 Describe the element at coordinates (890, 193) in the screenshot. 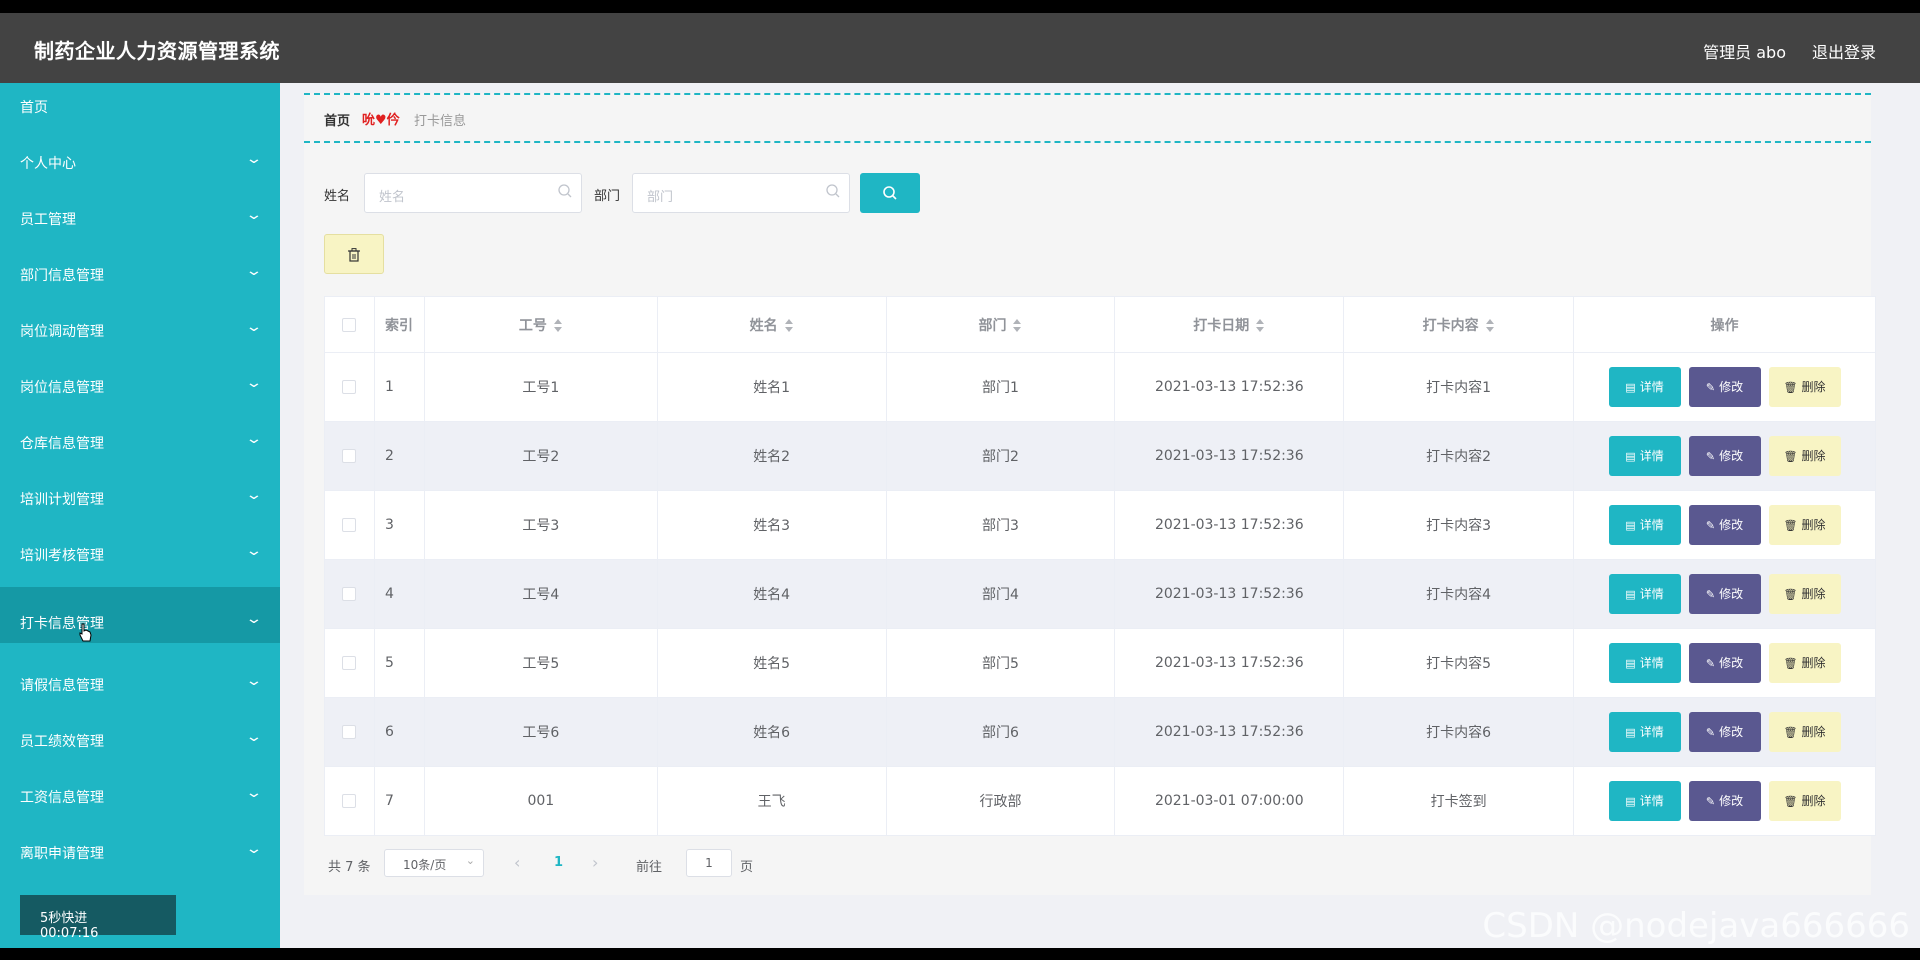

I see `search-button` at that location.